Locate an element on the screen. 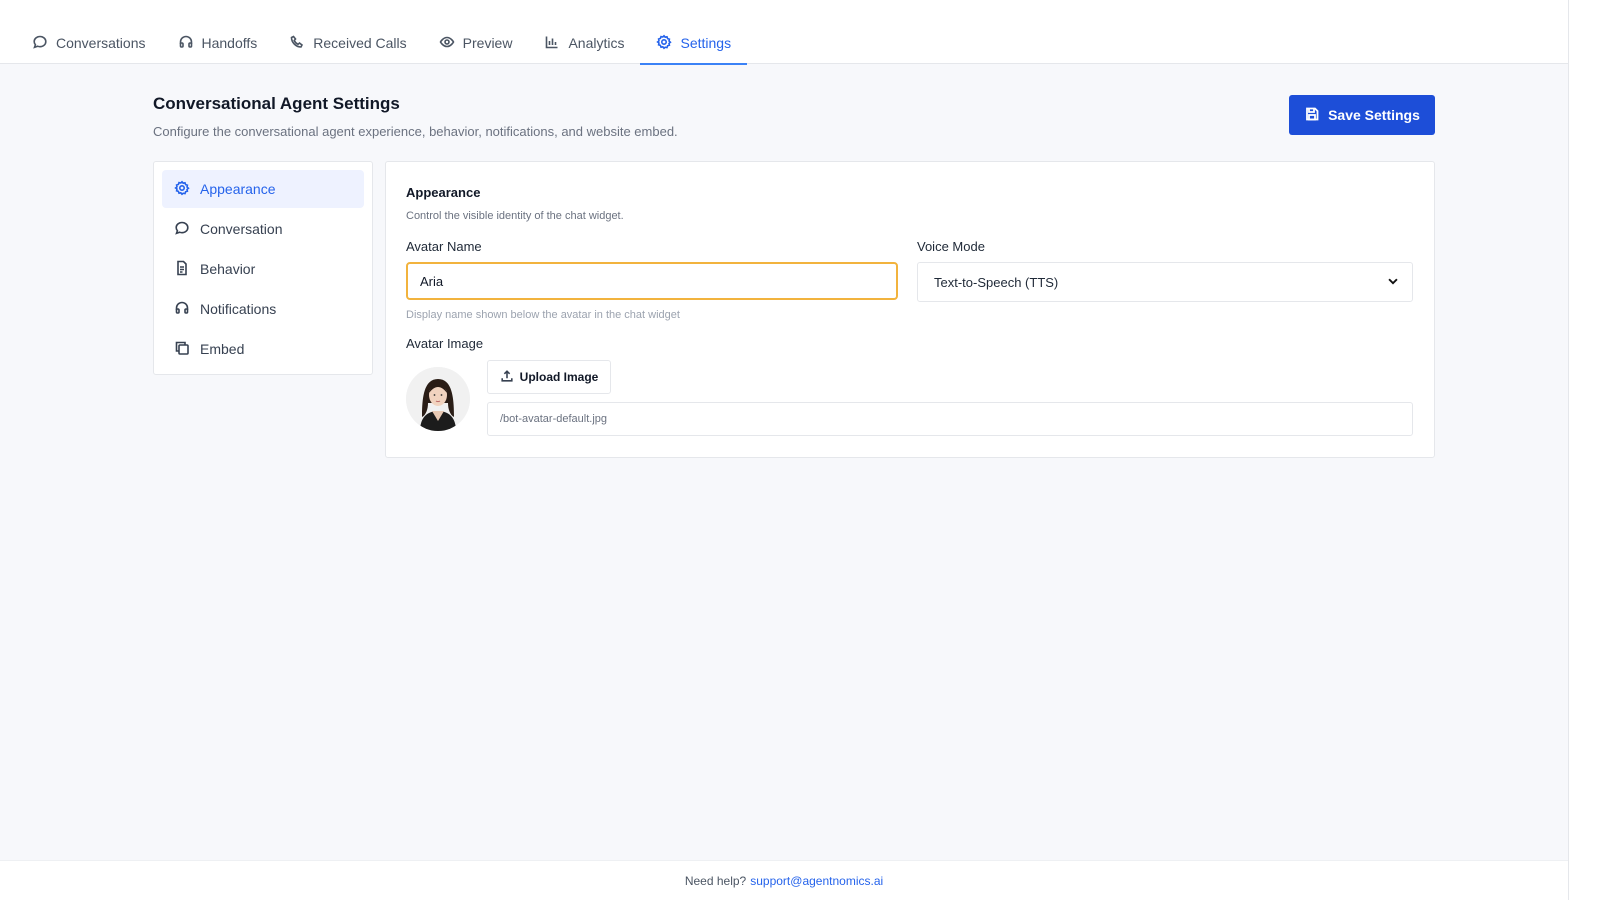 The image size is (1600, 900). upload-image-button: Upload Image is located at coordinates (549, 377).